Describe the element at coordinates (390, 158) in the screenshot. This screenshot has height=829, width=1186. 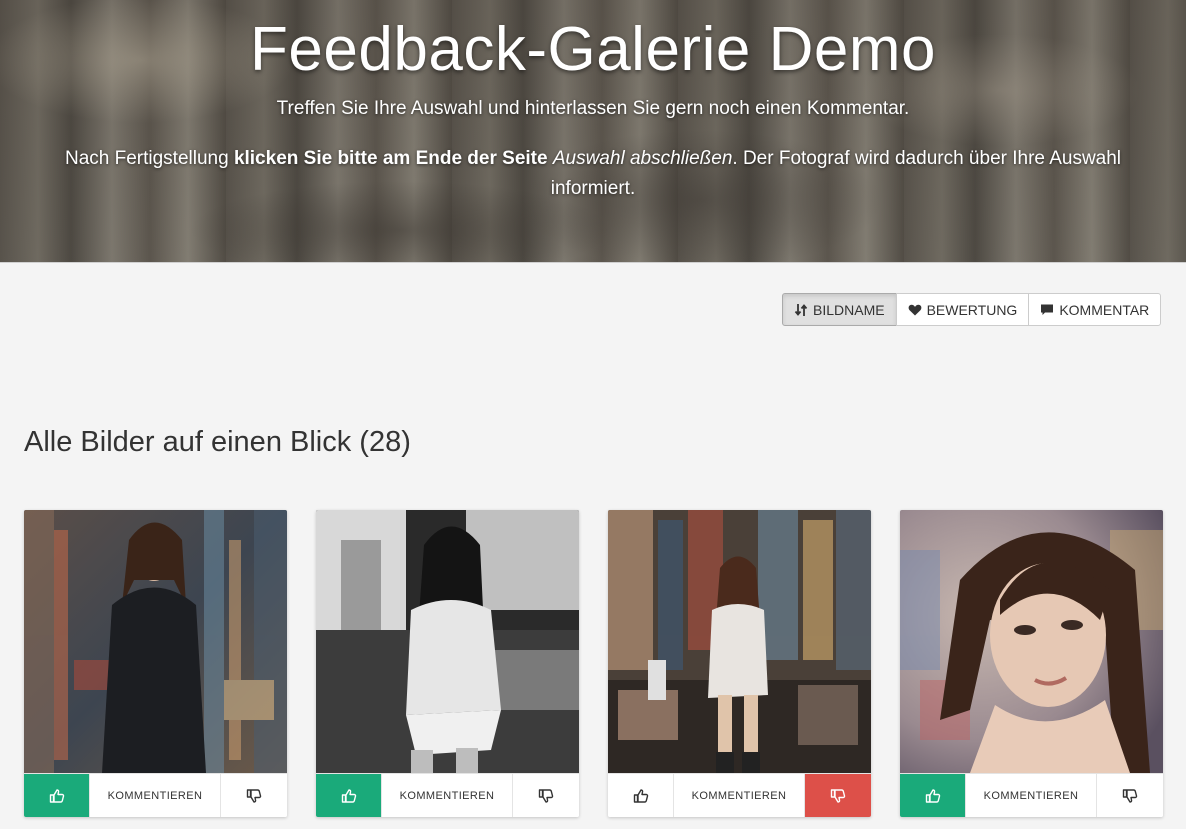
I see `hero-instructions-bold: klicken Sie bitte am Ende der Seite` at that location.